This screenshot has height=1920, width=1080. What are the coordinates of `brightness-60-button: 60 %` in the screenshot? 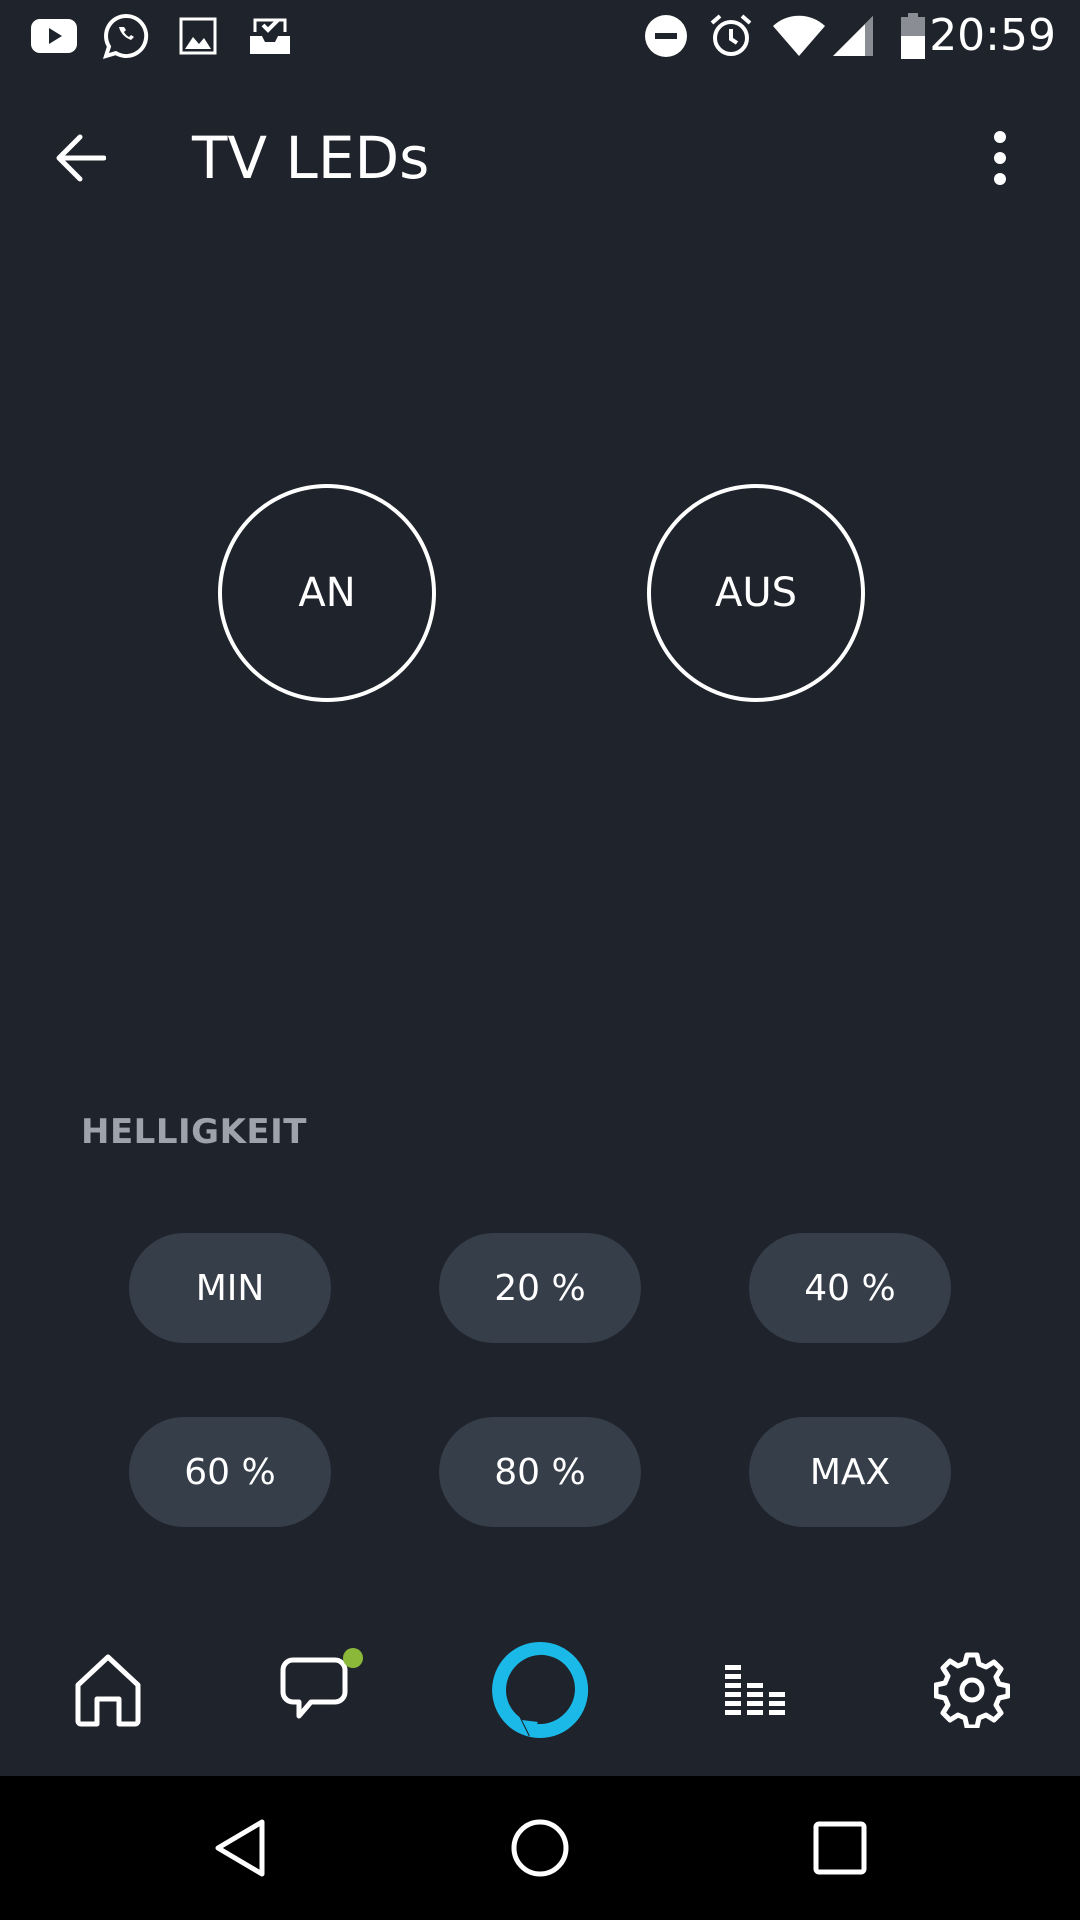 It's located at (230, 1472).